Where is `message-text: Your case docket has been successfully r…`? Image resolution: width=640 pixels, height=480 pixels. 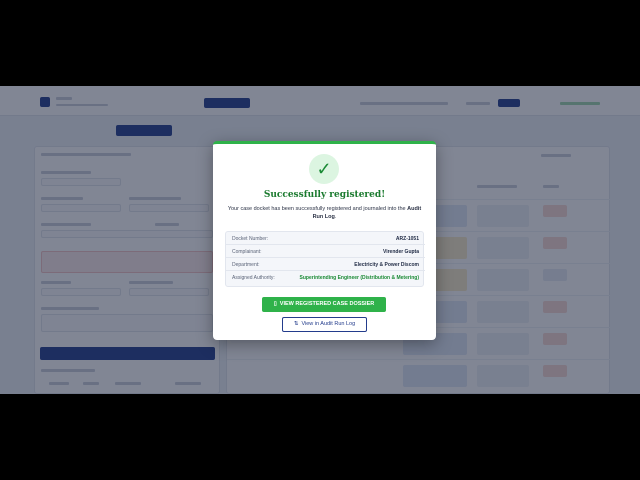 message-text: Your case docket has been successfully r… is located at coordinates (316, 209).